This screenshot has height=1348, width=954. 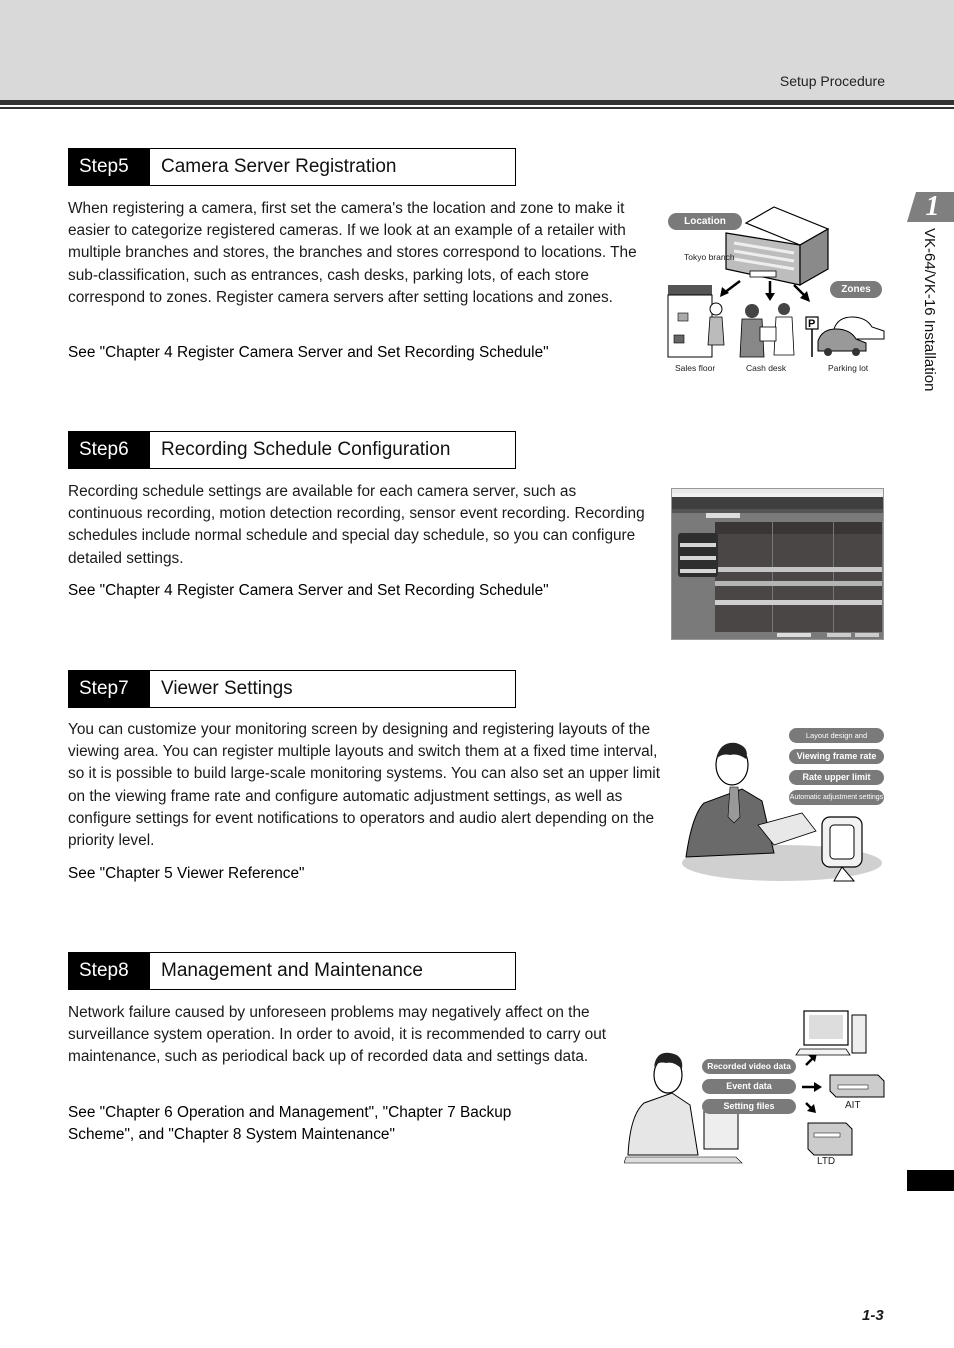 What do you see at coordinates (749, 1086) in the screenshot?
I see `backup-item-label: Event data` at bounding box center [749, 1086].